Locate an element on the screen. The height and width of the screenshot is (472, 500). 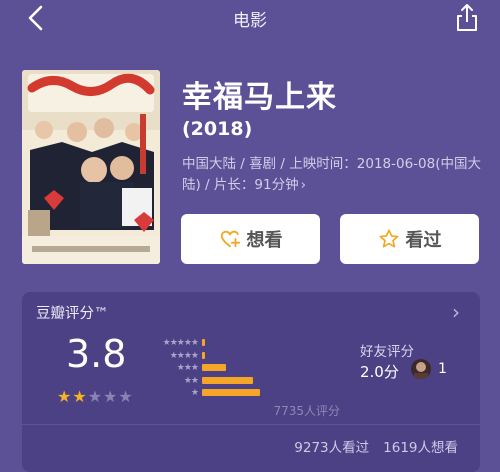
seen-button: 看过 is located at coordinates (409, 239).